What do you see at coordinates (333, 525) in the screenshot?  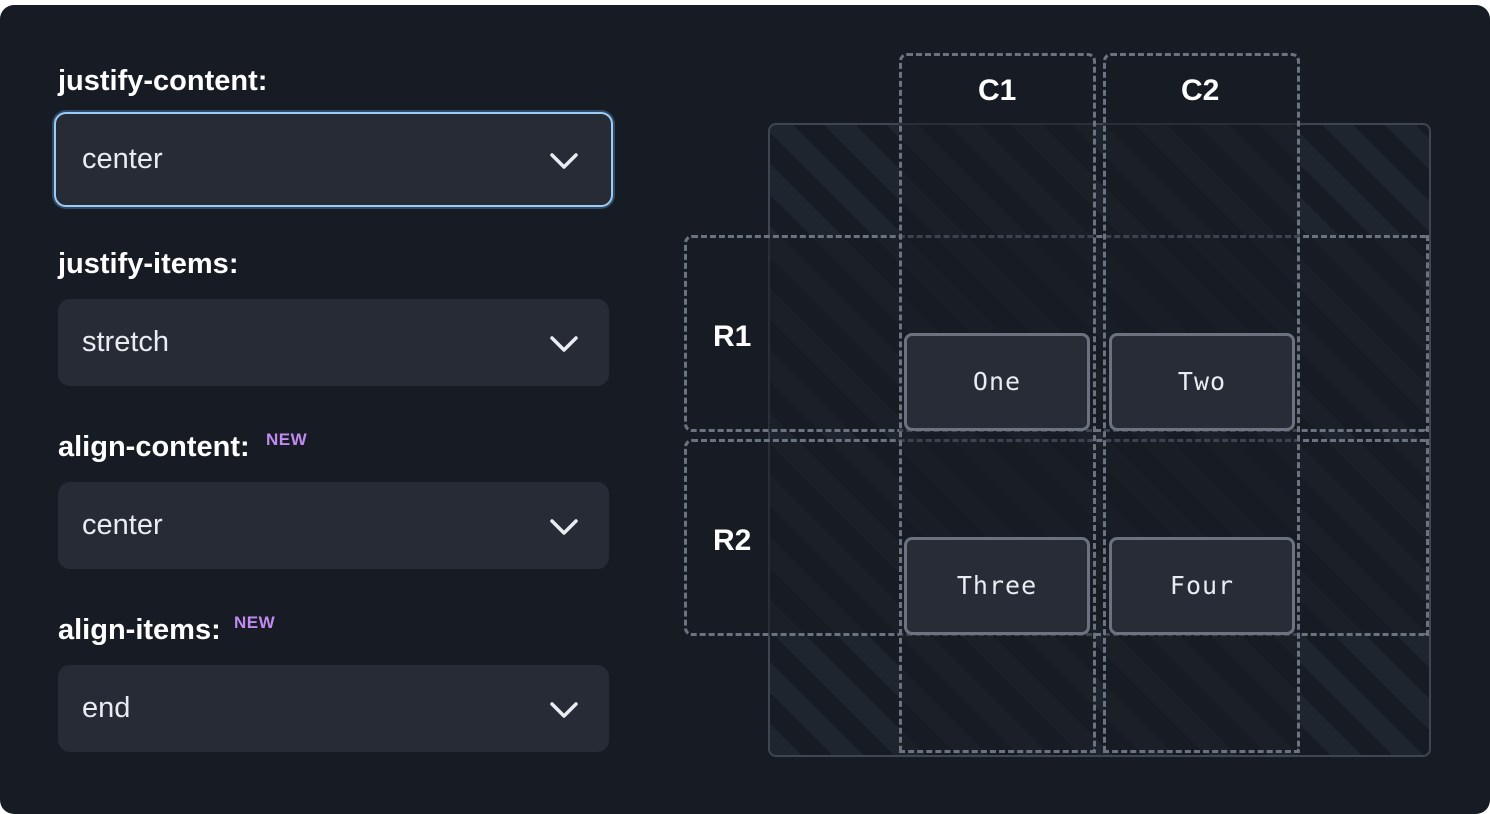 I see `align-content-select: center` at bounding box center [333, 525].